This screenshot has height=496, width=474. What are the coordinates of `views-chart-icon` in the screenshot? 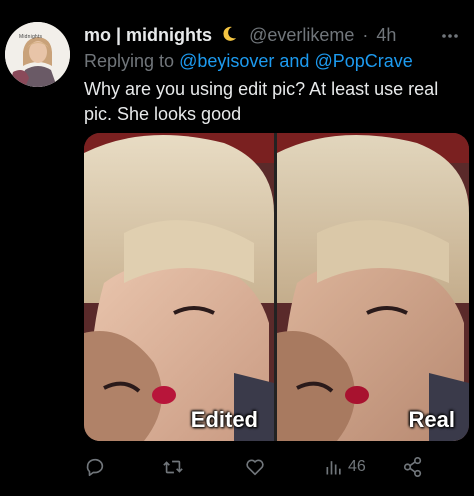 It's located at (333, 468).